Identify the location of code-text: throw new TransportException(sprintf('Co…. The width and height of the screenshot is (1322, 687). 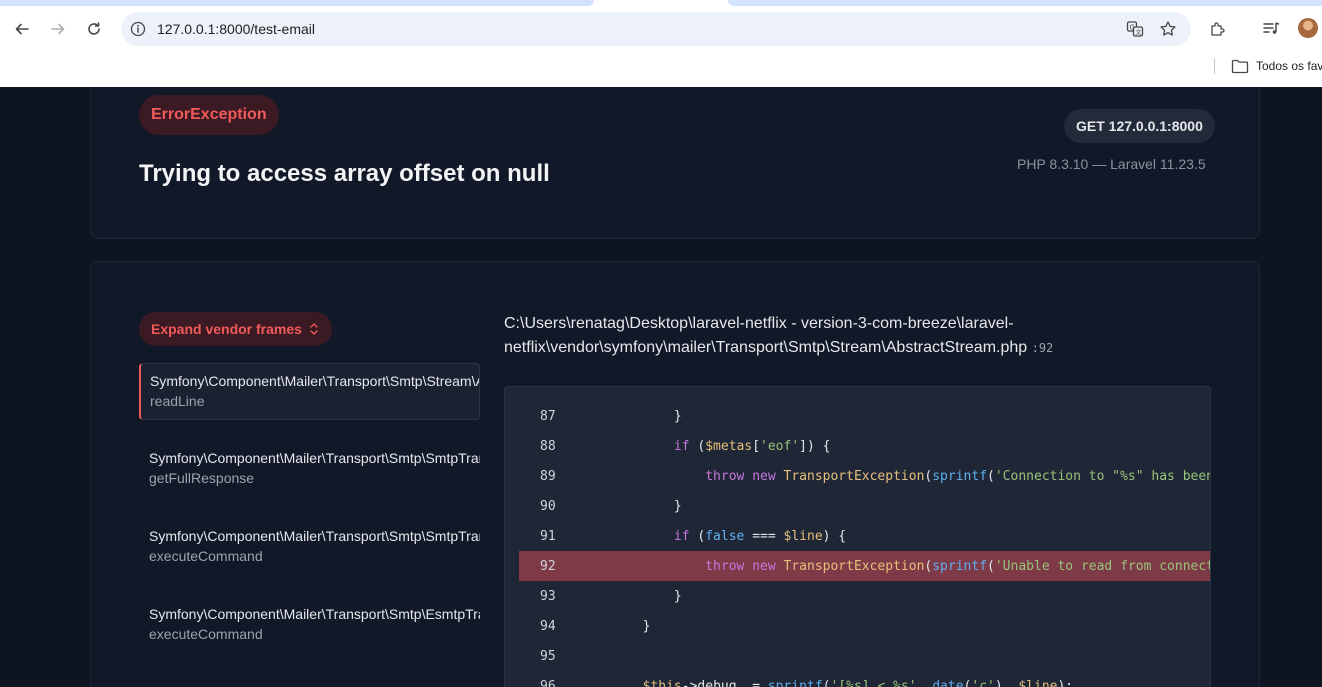
(958, 476).